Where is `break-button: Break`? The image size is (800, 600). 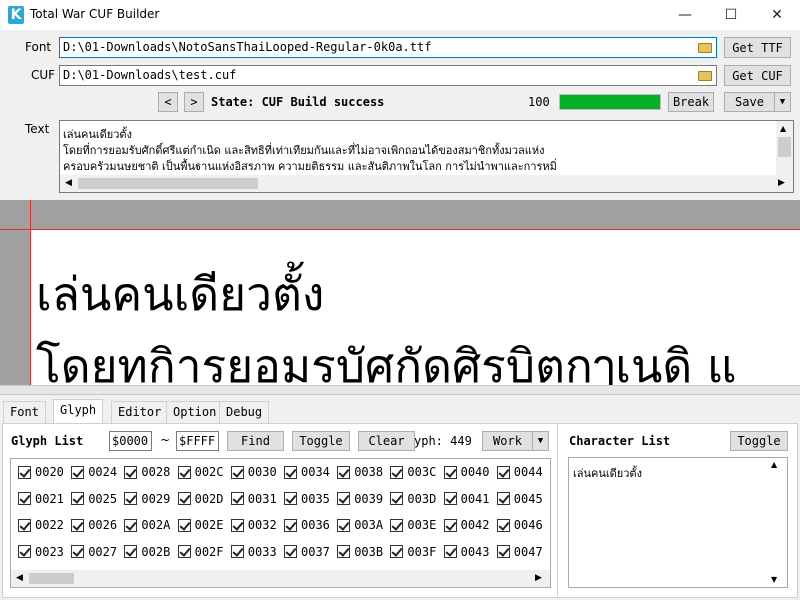
break-button: Break is located at coordinates (691, 102).